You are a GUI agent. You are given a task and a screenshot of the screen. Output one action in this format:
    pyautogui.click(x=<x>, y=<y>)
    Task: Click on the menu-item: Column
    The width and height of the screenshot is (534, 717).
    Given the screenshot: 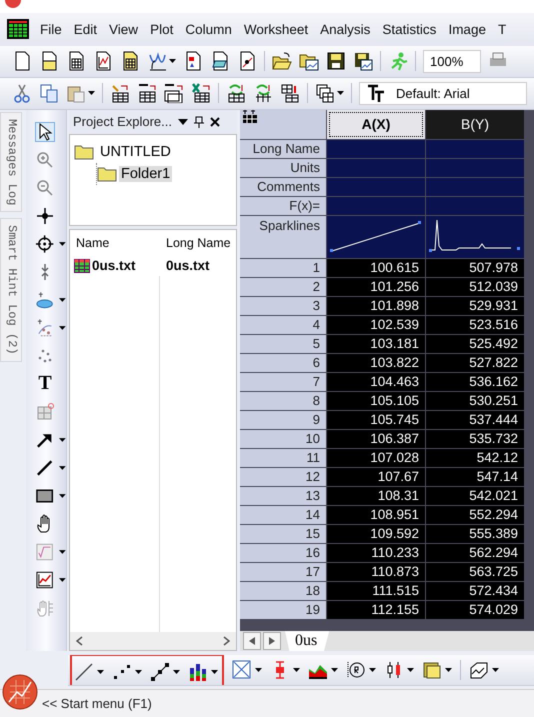 What is the action you would take?
    pyautogui.click(x=208, y=29)
    